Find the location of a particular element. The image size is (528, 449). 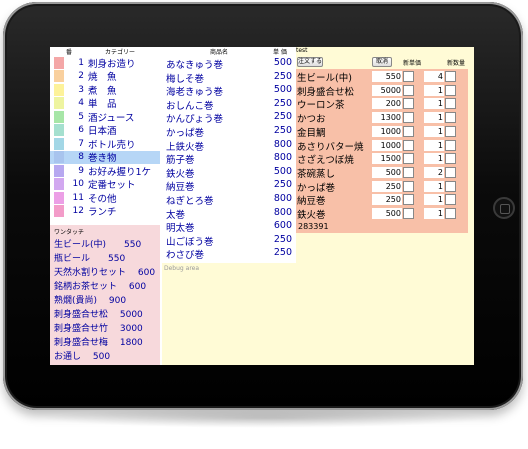

order-row: かつお 1300 1 is located at coordinates (382, 118).